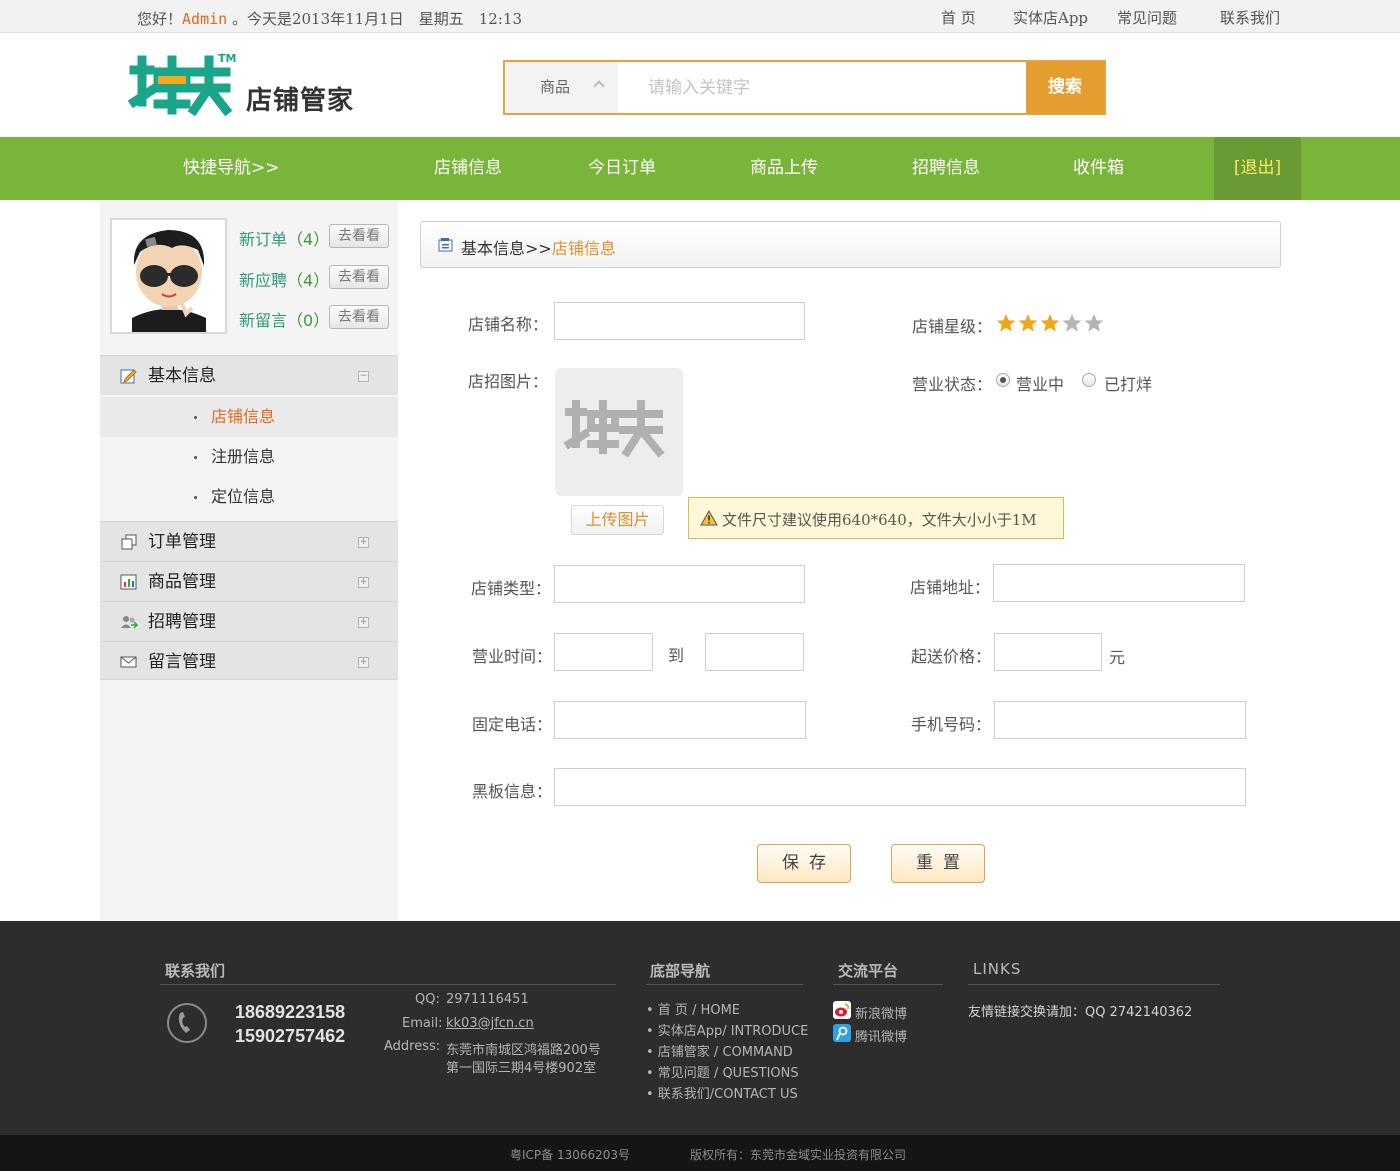 Image resolution: width=1400 pixels, height=1171 pixels. Describe the element at coordinates (952, 326) in the screenshot. I see `label-shop-rating: 店铺星级：` at that location.